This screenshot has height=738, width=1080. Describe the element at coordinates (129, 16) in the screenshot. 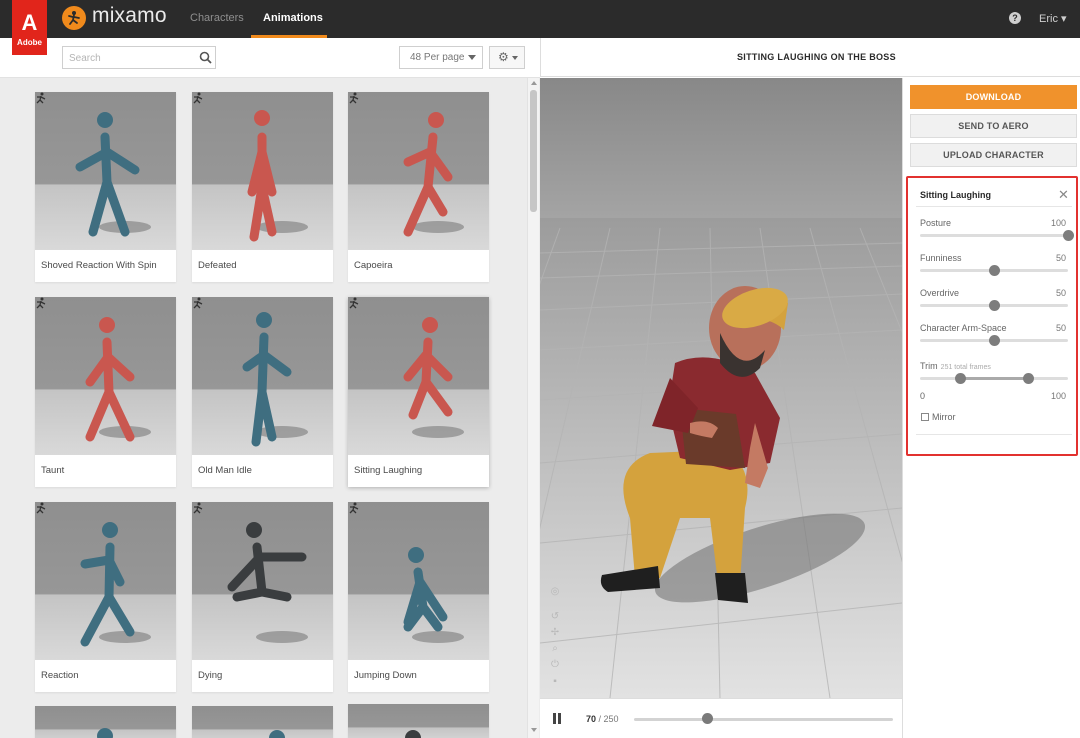

I see `brand-name: mixamo` at that location.